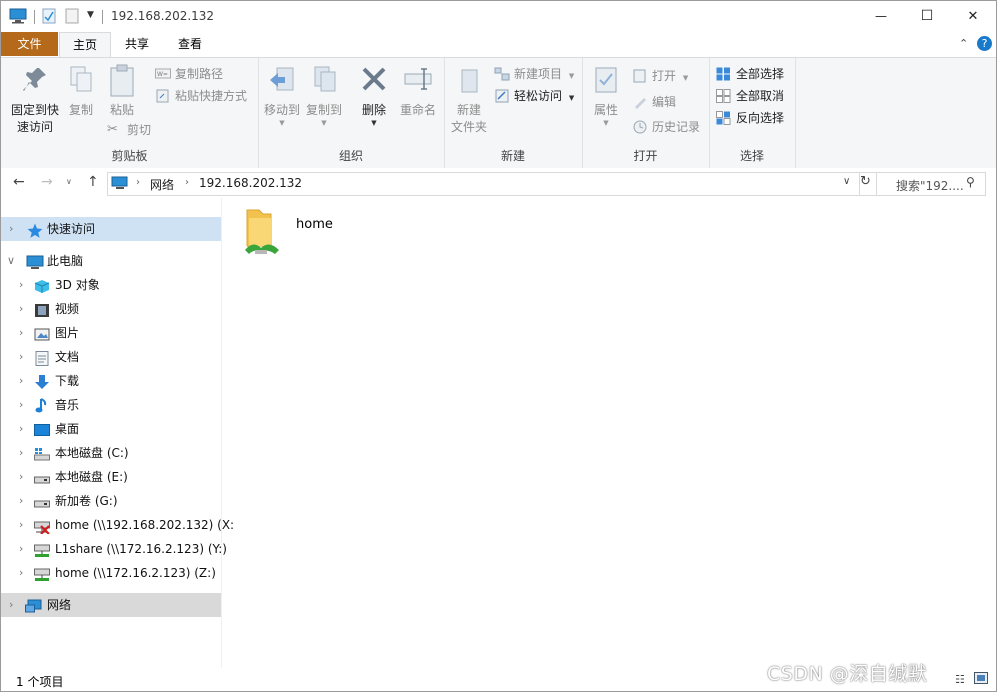 This screenshot has width=997, height=692. I want to click on paste-shortcut-button: 粘贴快捷方式, so click(201, 96).